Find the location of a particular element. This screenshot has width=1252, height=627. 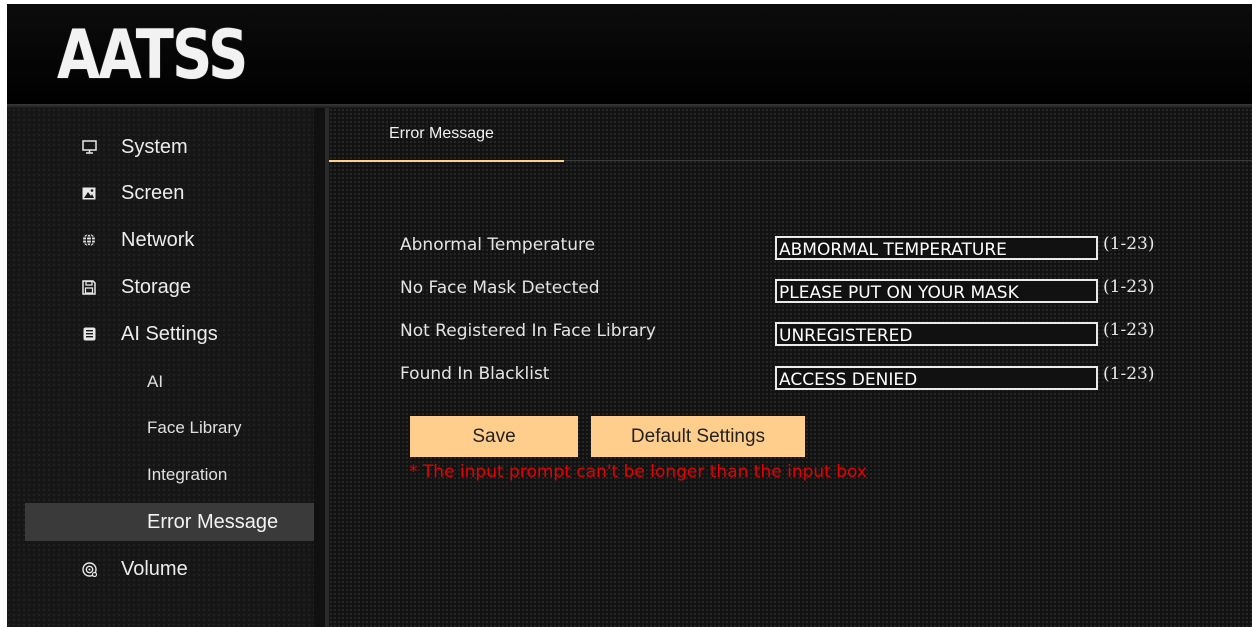

sidebar-subitem-face-library: Face Library is located at coordinates (169, 428).